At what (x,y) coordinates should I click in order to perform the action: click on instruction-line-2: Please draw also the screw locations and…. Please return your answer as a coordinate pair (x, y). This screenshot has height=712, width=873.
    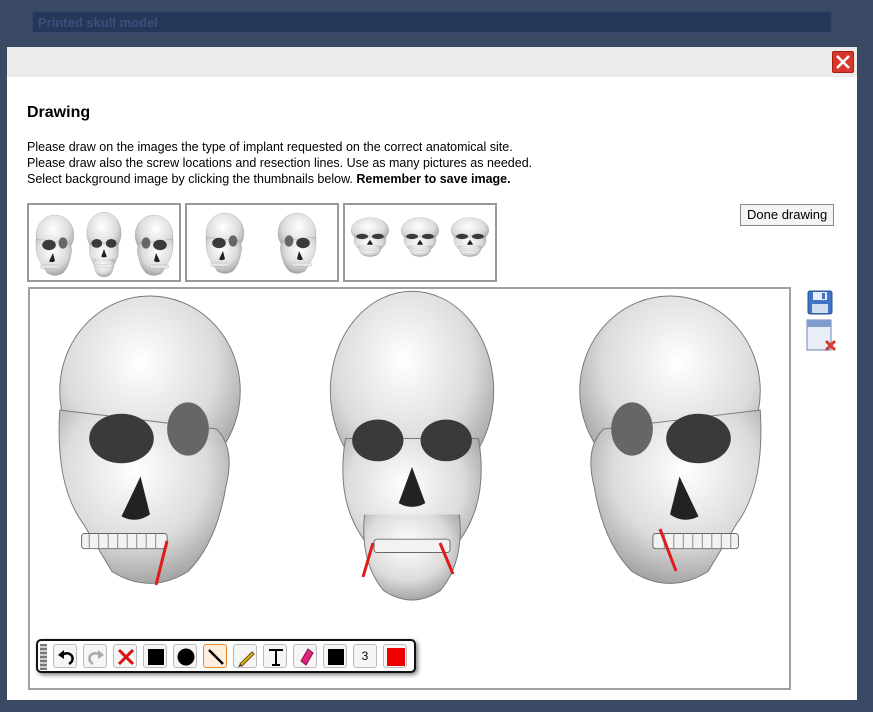
    Looking at the image, I should click on (280, 163).